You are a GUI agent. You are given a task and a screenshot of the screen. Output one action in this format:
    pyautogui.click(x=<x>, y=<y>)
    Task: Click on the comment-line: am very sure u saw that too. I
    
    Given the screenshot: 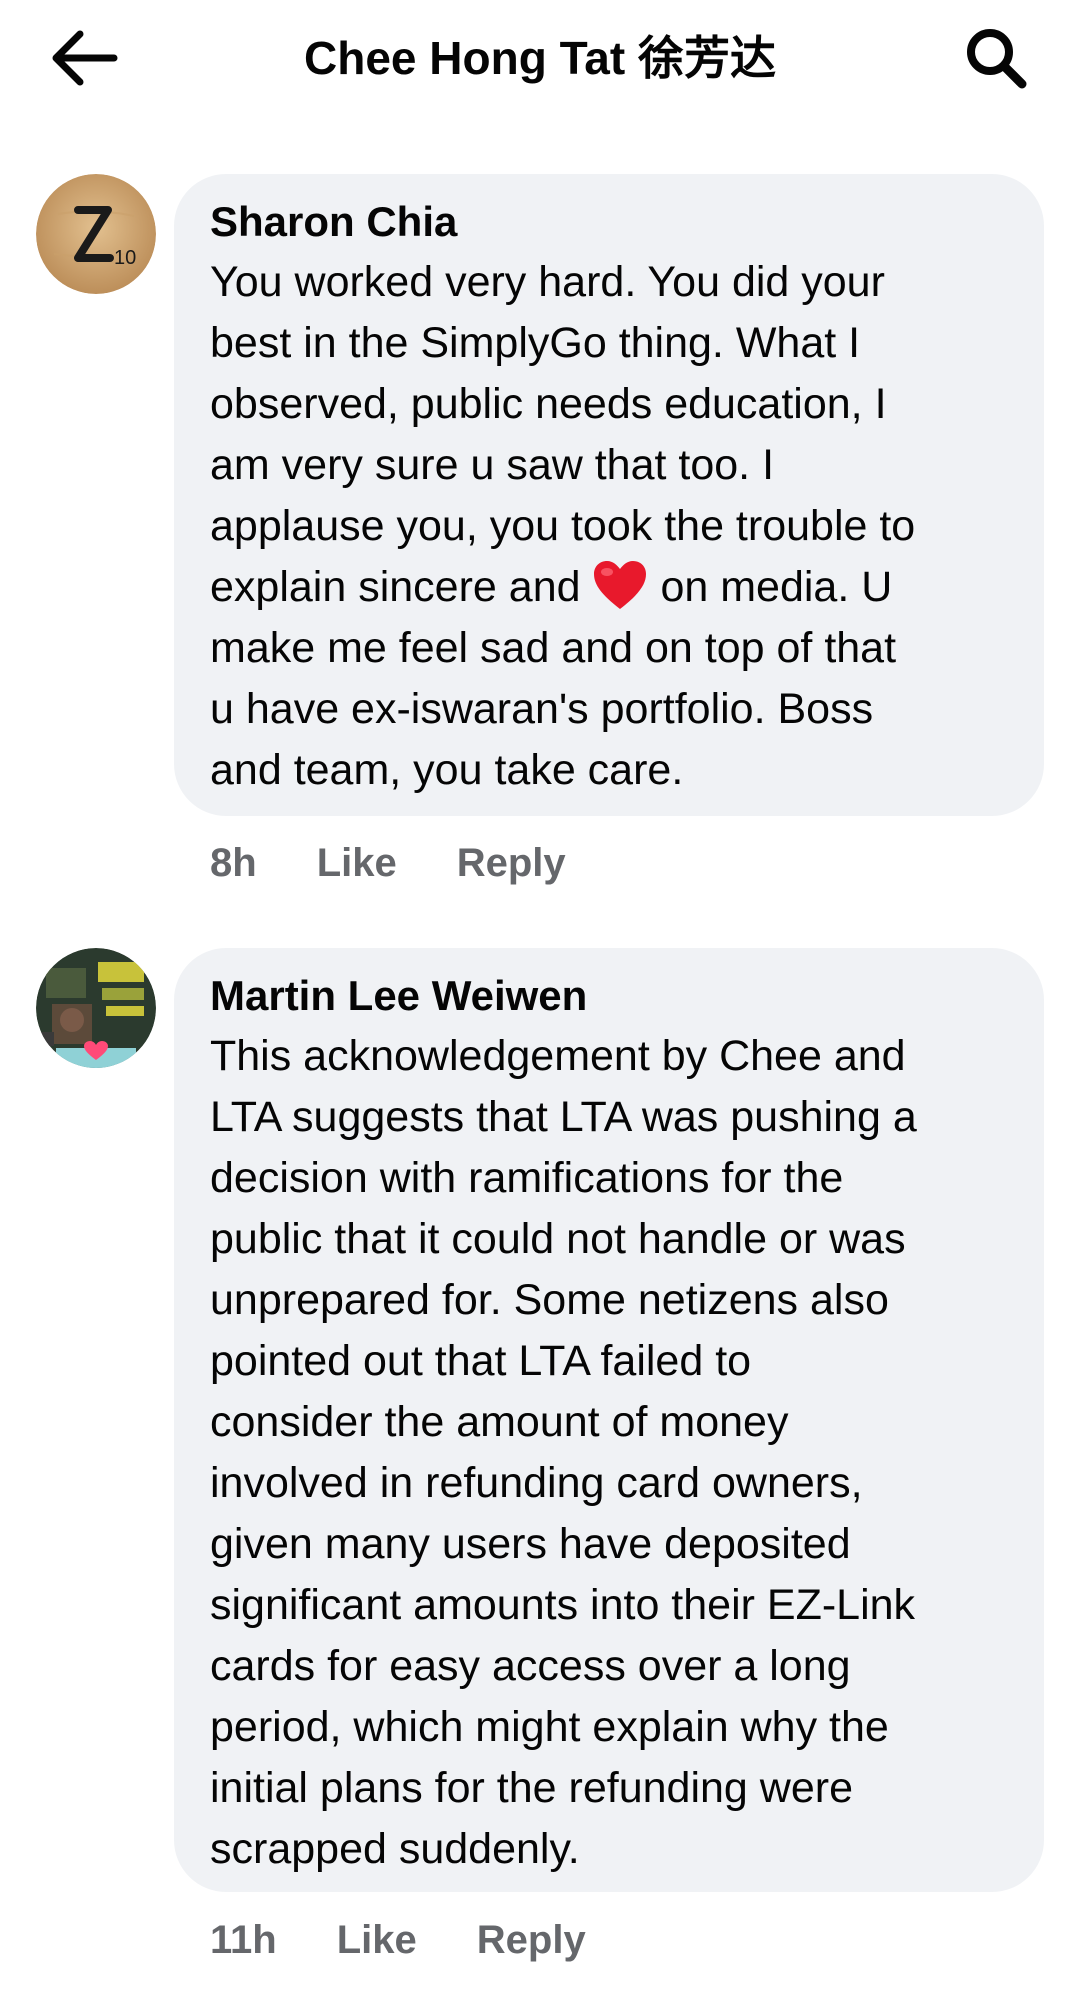 What is the action you would take?
    pyautogui.click(x=492, y=465)
    